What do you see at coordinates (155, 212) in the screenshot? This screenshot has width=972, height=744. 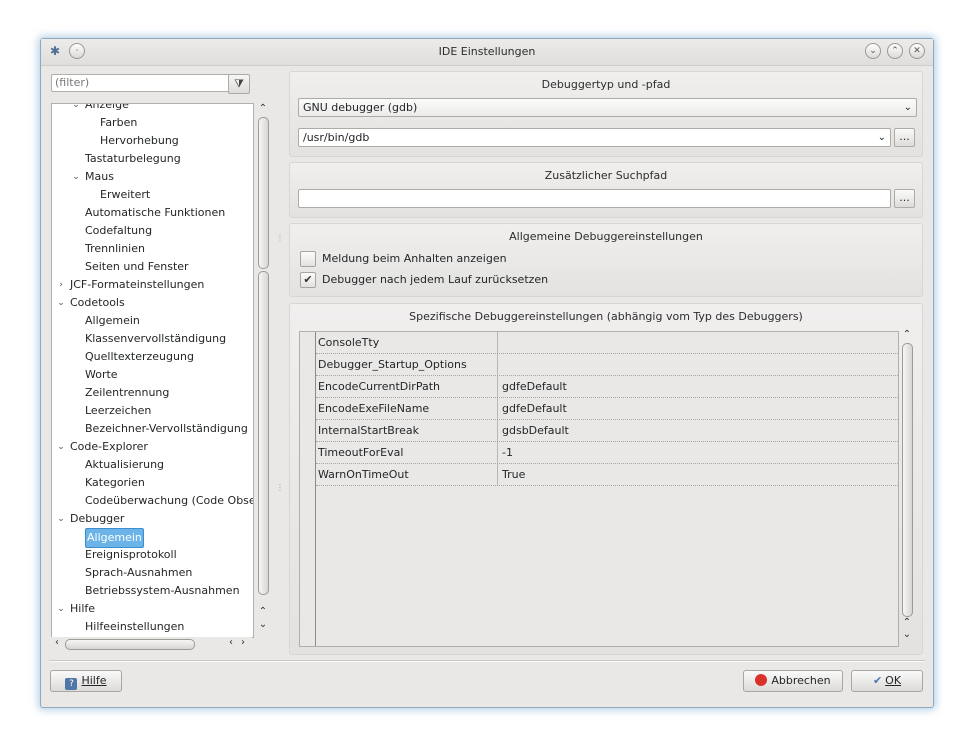 I see `tree-item-label: Automatische Funktionen` at bounding box center [155, 212].